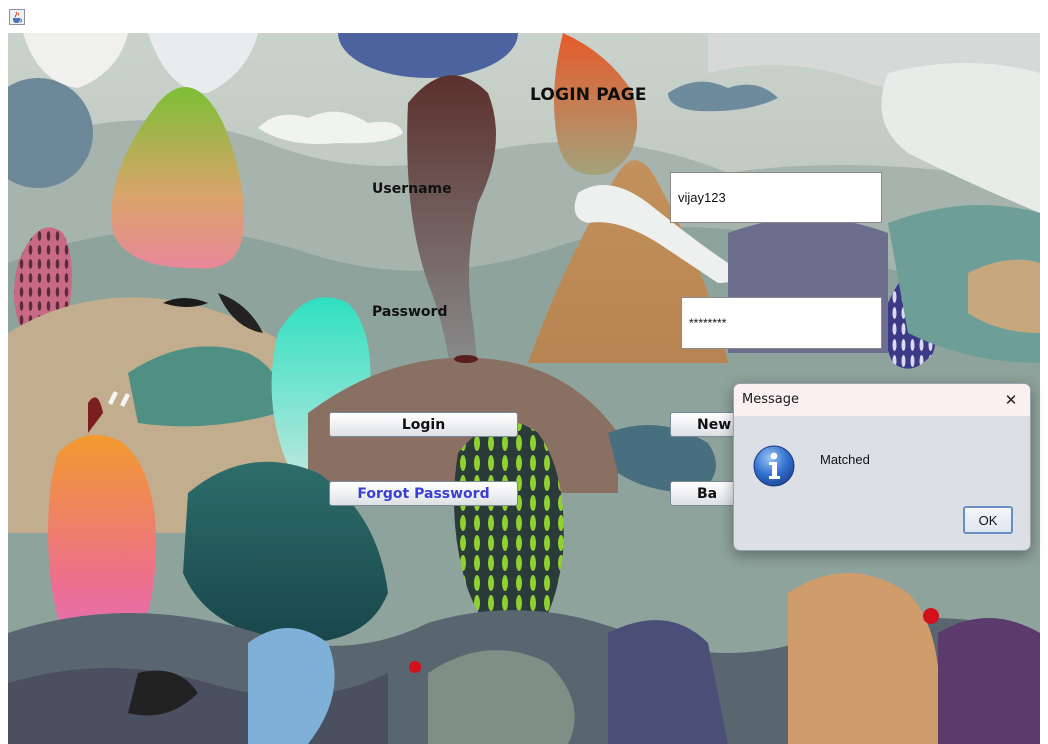 The width and height of the screenshot is (1048, 744). Describe the element at coordinates (776, 197) in the screenshot. I see `username-input: vijay123` at that location.